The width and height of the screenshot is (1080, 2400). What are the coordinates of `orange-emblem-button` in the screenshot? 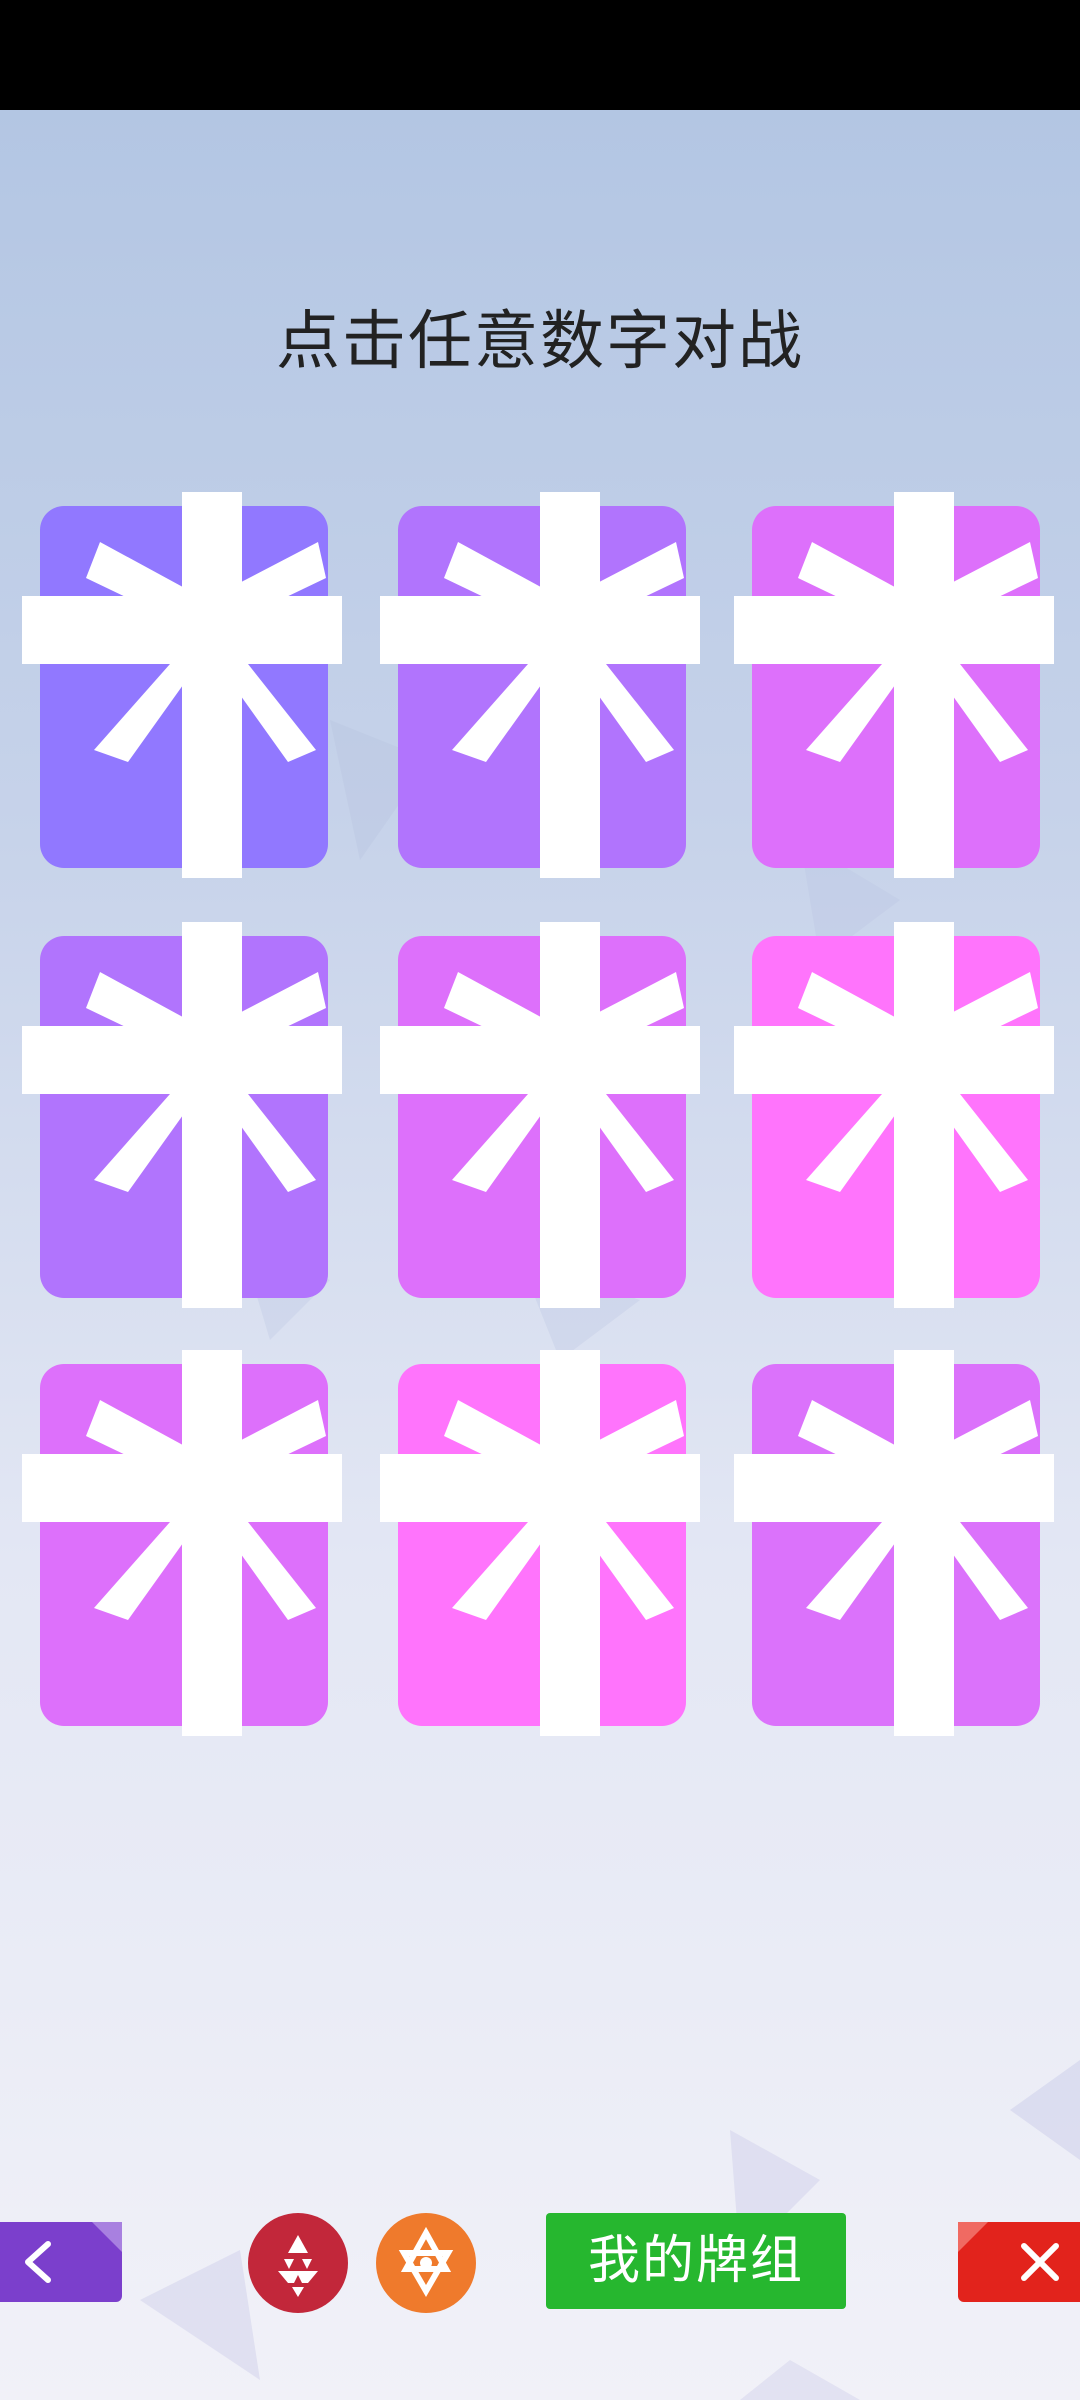 It's located at (426, 2263).